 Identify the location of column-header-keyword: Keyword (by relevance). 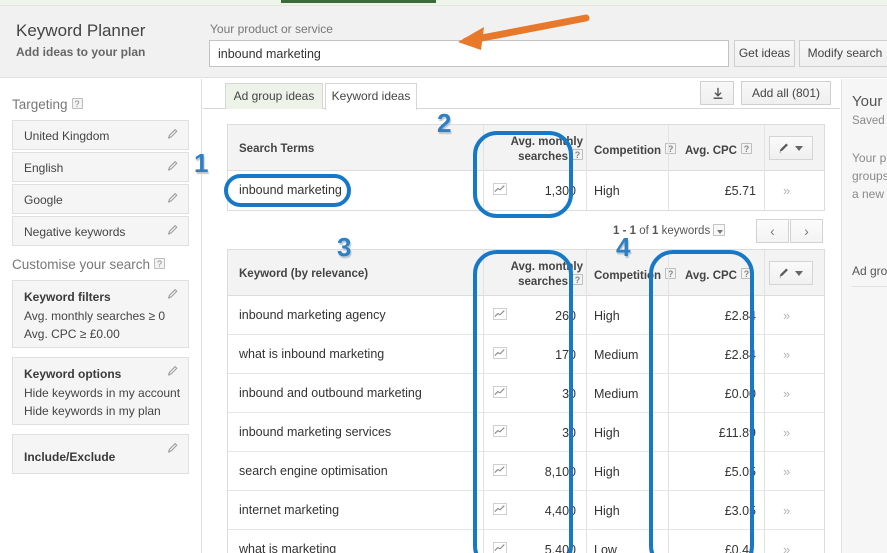
(303, 274).